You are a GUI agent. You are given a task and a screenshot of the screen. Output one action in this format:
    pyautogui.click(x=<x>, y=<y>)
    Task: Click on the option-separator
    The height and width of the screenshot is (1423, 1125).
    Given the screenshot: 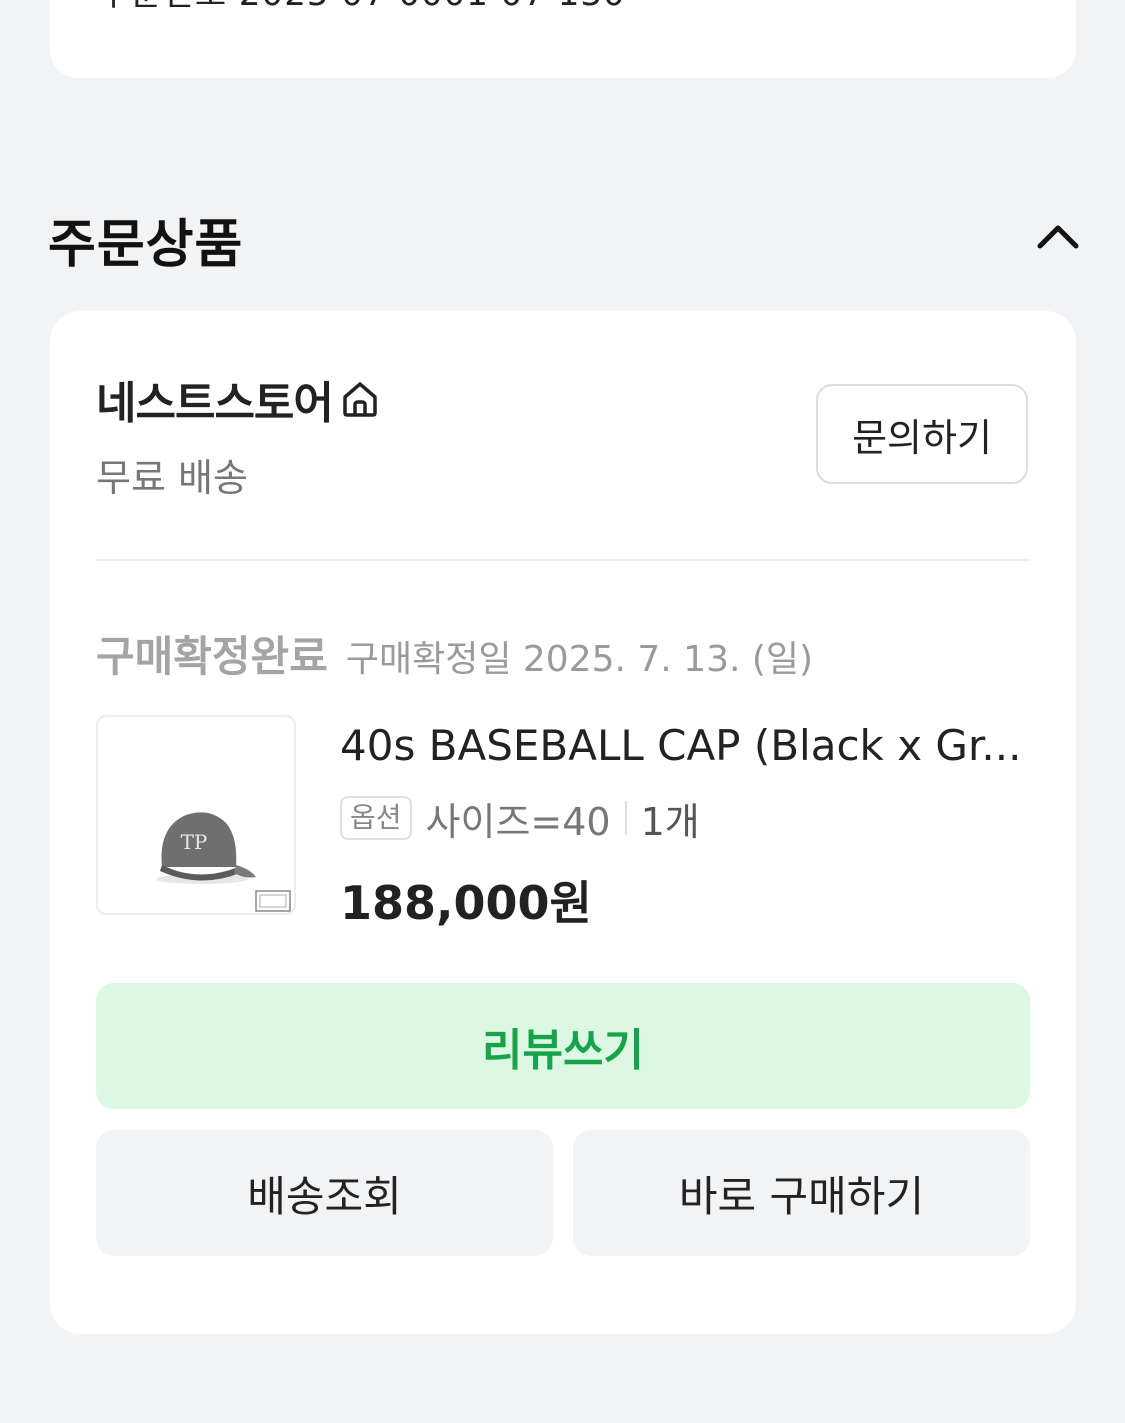 What is the action you would take?
    pyautogui.click(x=625, y=818)
    